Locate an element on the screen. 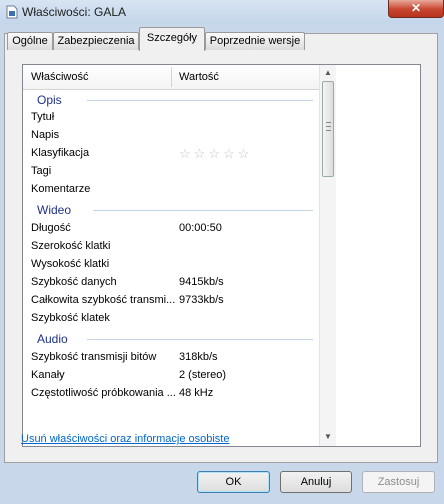  property-row-sample-rate: Częstotliwość próbkowania ... 48 kHz is located at coordinates (171, 394).